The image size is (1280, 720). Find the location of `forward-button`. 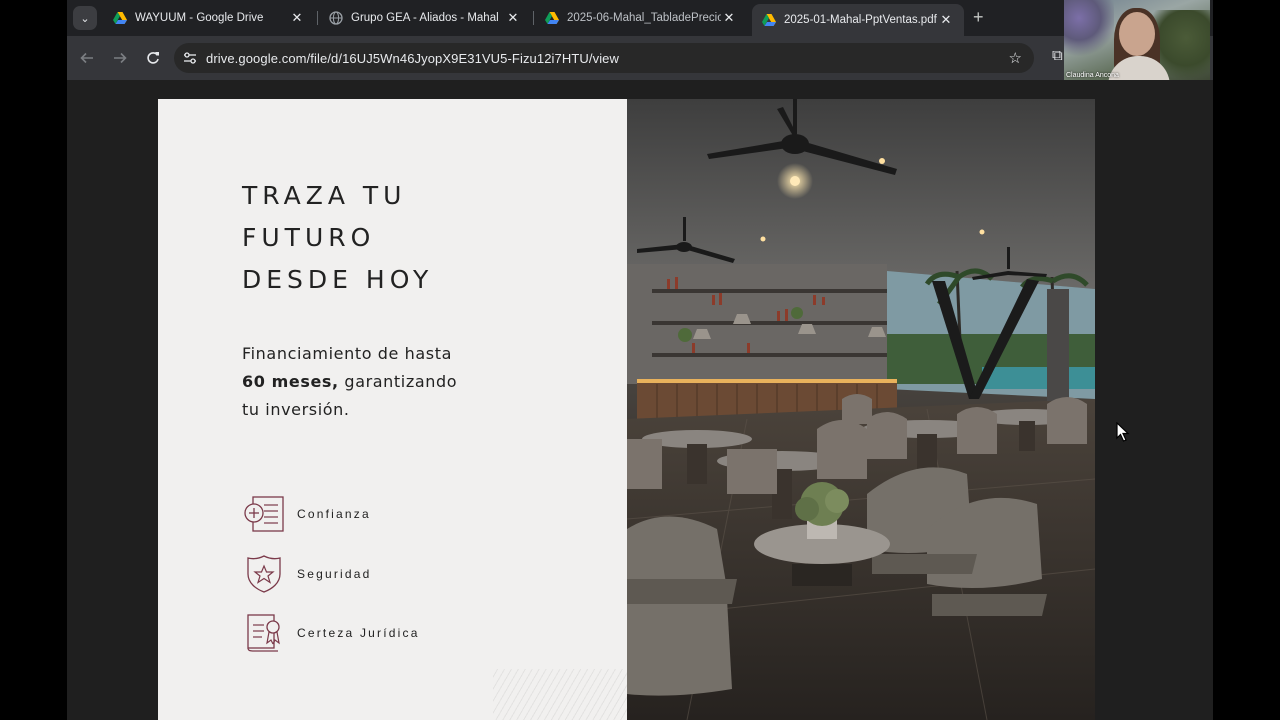

forward-button is located at coordinates (120, 58).